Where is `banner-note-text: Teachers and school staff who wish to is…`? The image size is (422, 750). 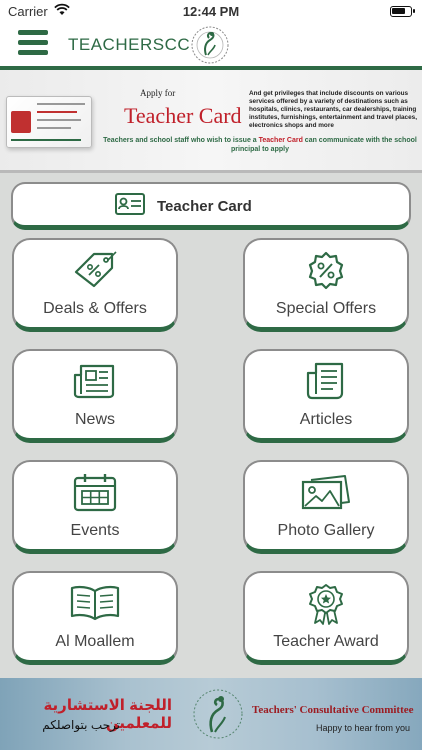
banner-note-text: Teachers and school staff who wish to is… is located at coordinates (181, 140).